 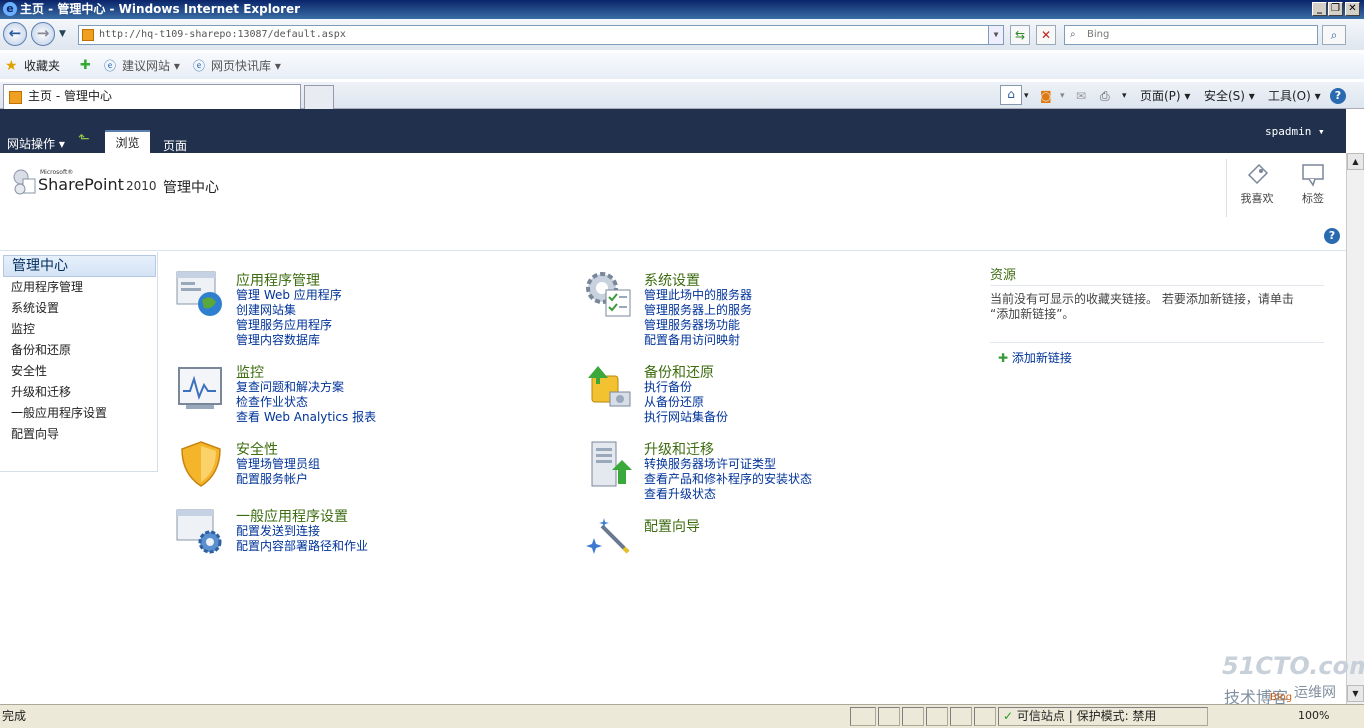 What do you see at coordinates (1352, 9) in the screenshot?
I see `close-window-button: ✕` at bounding box center [1352, 9].